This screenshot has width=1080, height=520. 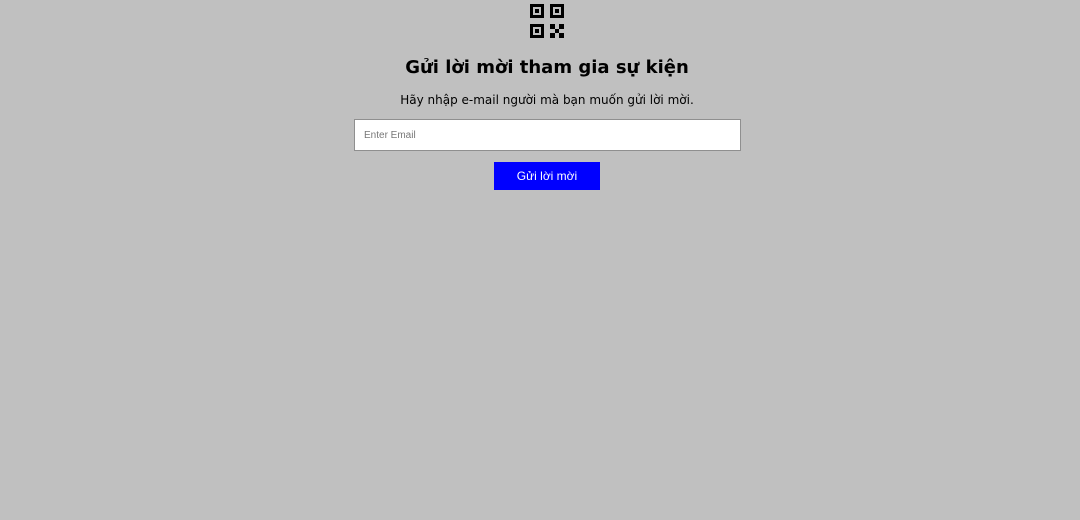 I want to click on send-invite-button: Gửi lời mời, so click(x=547, y=176).